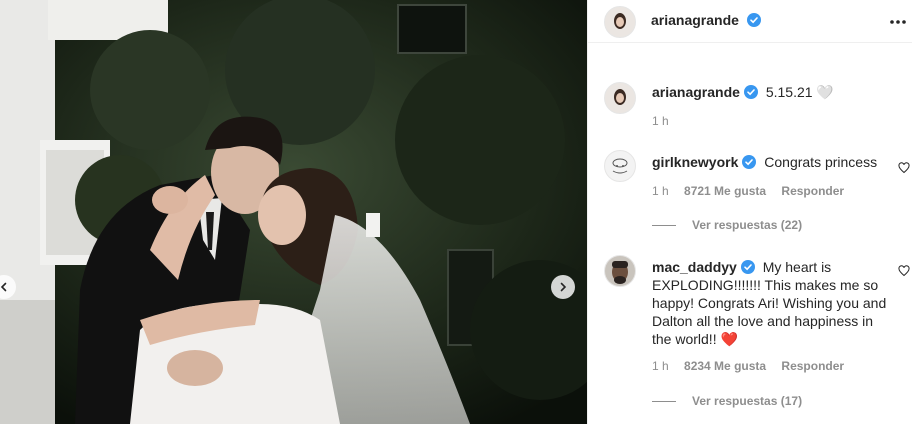 The image size is (912, 424). I want to click on chevron-left-icon, so click(3, 287).